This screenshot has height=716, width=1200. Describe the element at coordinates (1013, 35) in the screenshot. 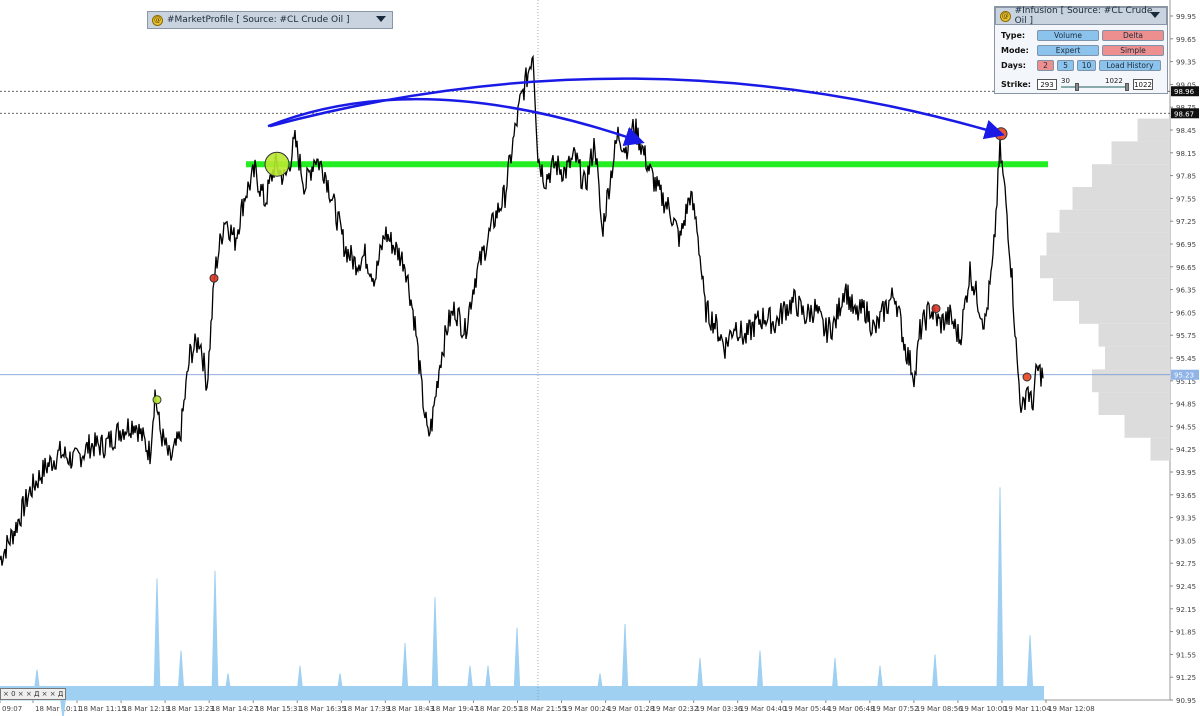

I see `type-label: Type:` at that location.